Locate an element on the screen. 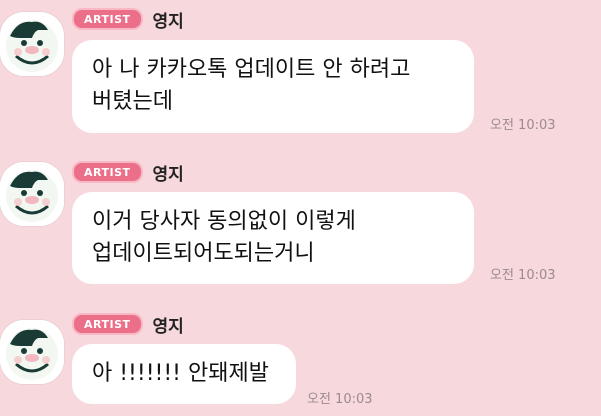 This screenshot has width=601, height=416. message-bubble: 이거 당사자 동의없이 이렇게 업데이트되어도되는거니 is located at coordinates (273, 238).